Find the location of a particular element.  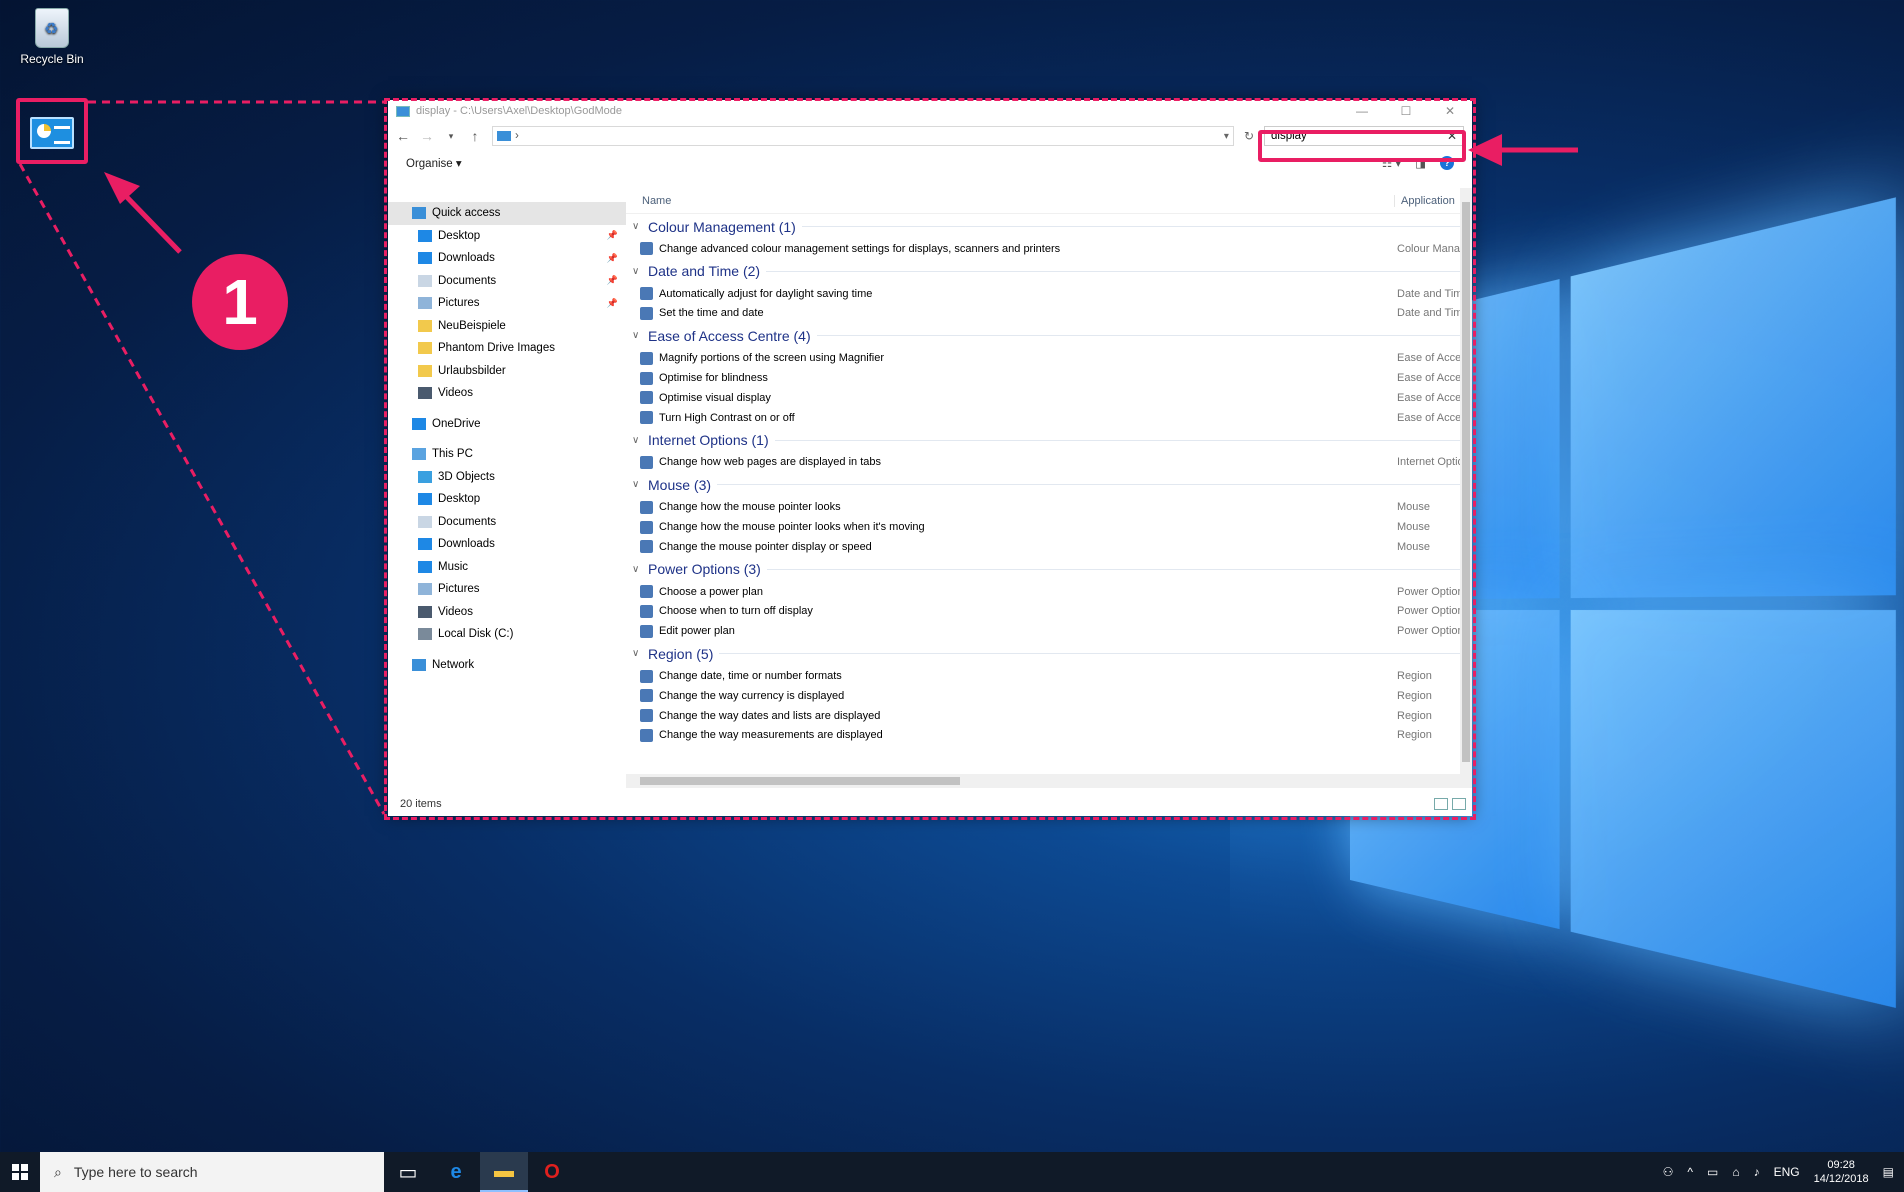

people-icon: ⚇ is located at coordinates (1668, 1172).